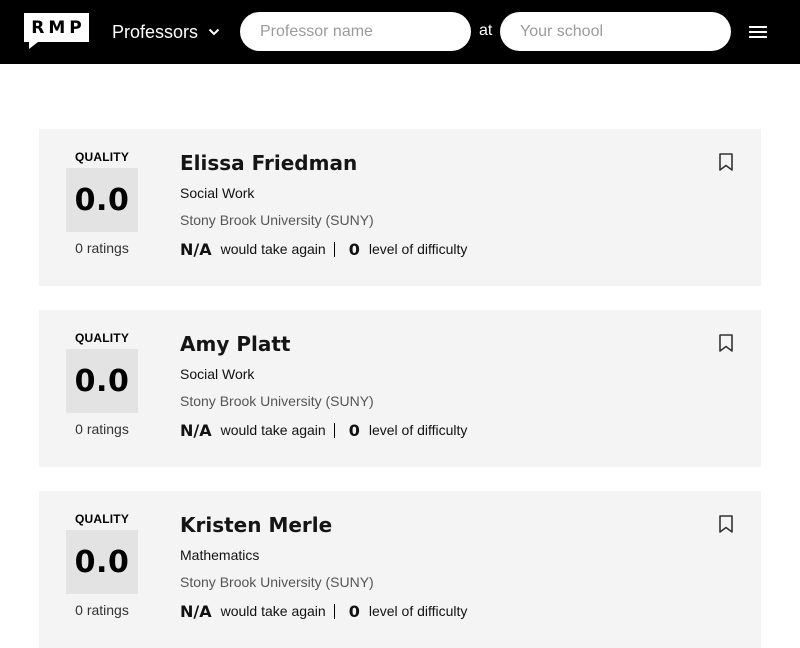  I want to click on search-type-dropdown: Professors, so click(166, 32).